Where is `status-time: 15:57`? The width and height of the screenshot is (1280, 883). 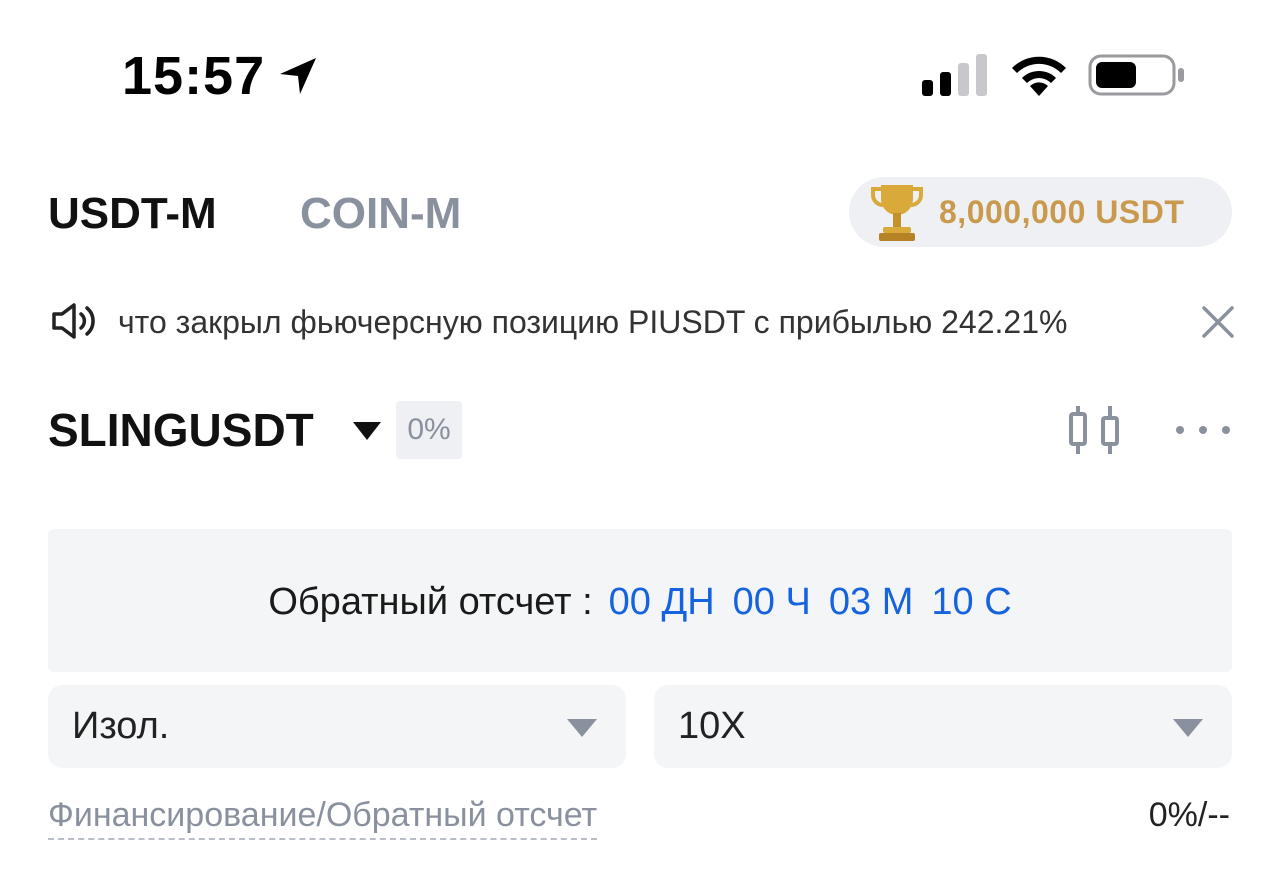 status-time: 15:57 is located at coordinates (194, 76).